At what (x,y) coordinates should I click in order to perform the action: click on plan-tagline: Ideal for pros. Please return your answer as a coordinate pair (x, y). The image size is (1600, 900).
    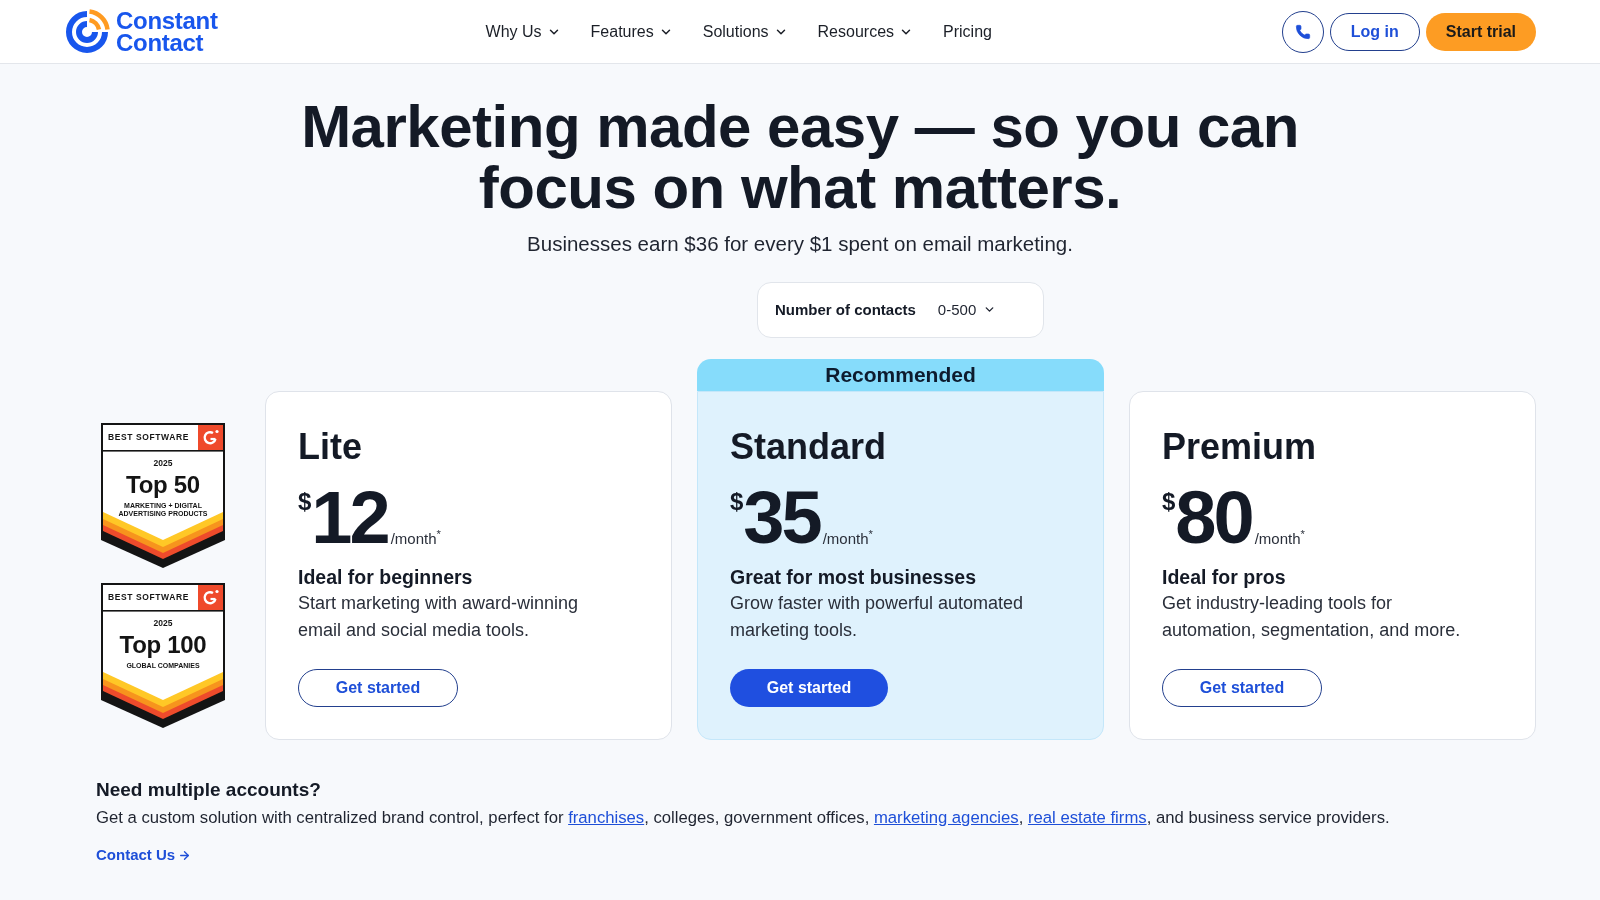
    Looking at the image, I should click on (1224, 576).